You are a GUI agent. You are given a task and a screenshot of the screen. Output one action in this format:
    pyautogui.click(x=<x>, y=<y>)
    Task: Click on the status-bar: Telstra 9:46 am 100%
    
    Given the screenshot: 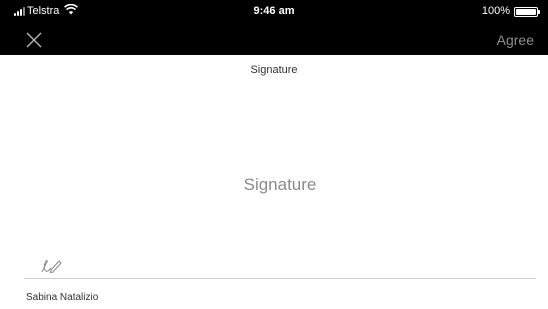 What is the action you would take?
    pyautogui.click(x=274, y=11)
    